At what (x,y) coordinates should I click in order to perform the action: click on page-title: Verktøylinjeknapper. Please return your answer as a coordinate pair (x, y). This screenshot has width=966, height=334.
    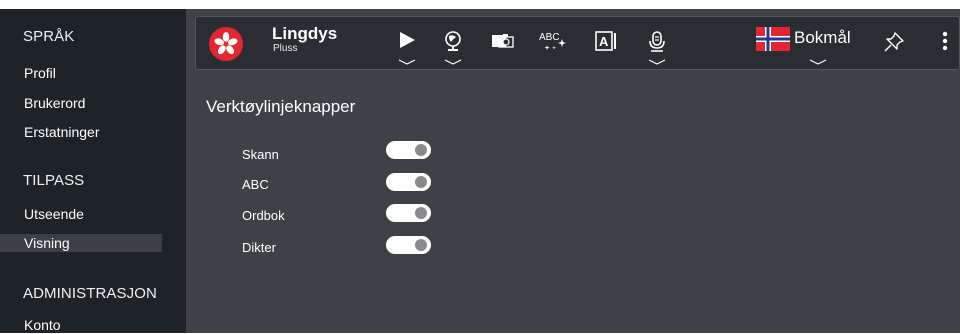
    Looking at the image, I should click on (281, 106).